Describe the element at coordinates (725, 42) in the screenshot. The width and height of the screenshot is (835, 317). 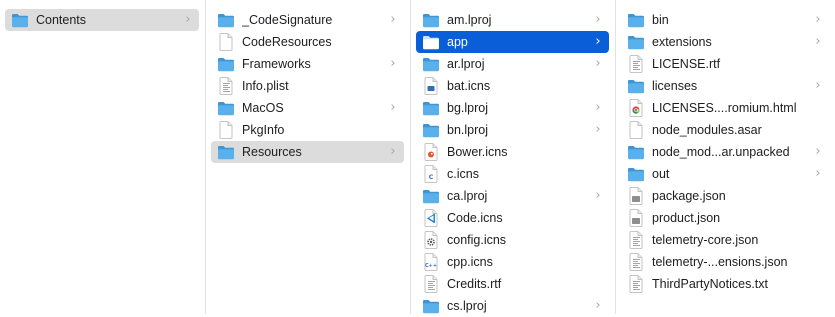
I see `folder-item: extensions ›` at that location.